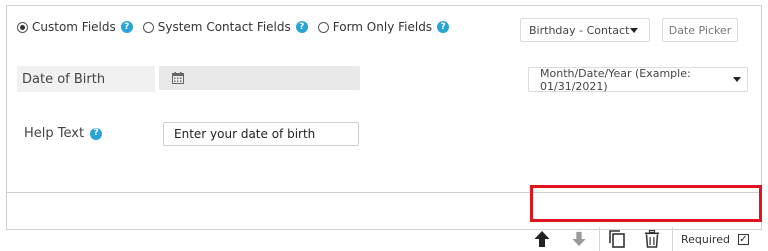 The height and width of the screenshot is (251, 768). I want to click on arrow-down-icon, so click(579, 239).